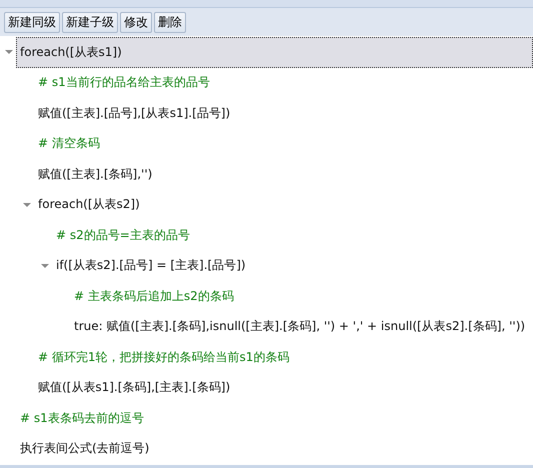 The height and width of the screenshot is (468, 533). I want to click on tree-row: # s2的品号=主表的品号, so click(266, 235).